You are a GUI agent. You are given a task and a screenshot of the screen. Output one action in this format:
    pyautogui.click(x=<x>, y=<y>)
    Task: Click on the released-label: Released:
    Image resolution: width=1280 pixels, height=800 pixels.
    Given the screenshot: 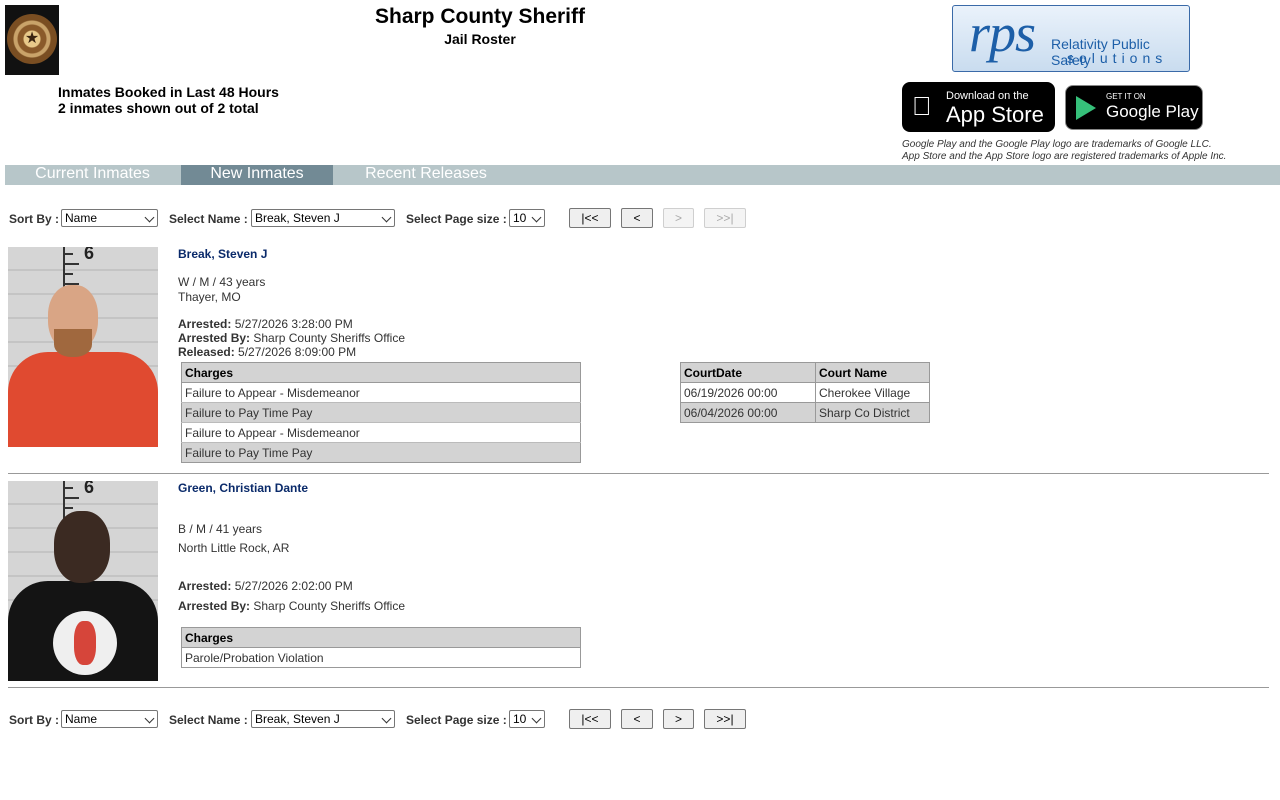 What is the action you would take?
    pyautogui.click(x=206, y=352)
    